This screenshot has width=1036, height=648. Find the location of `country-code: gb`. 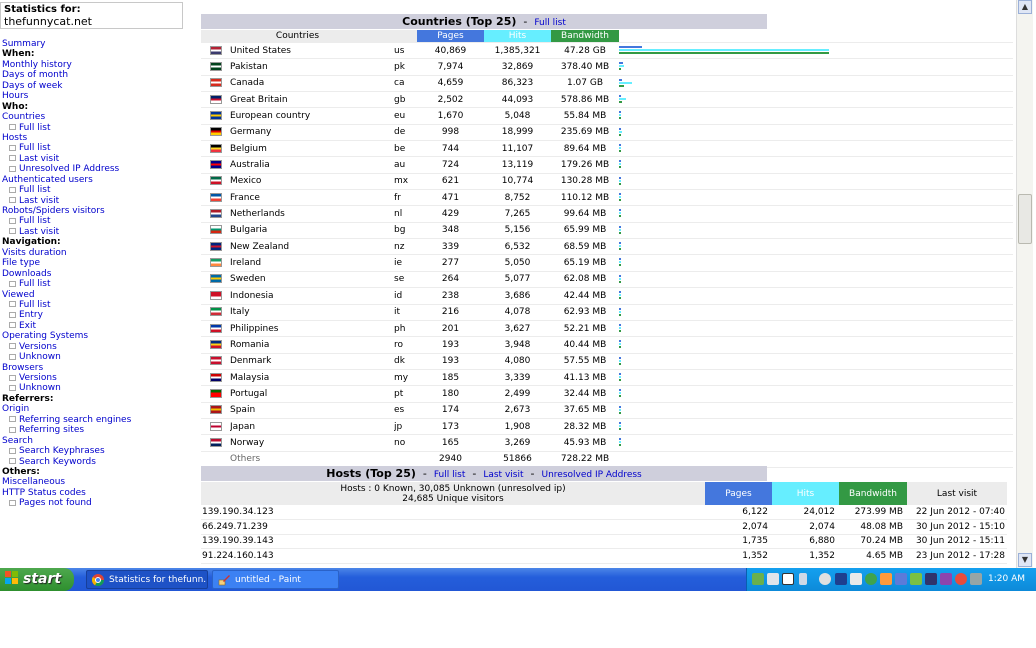

country-code: gb is located at coordinates (400, 99).